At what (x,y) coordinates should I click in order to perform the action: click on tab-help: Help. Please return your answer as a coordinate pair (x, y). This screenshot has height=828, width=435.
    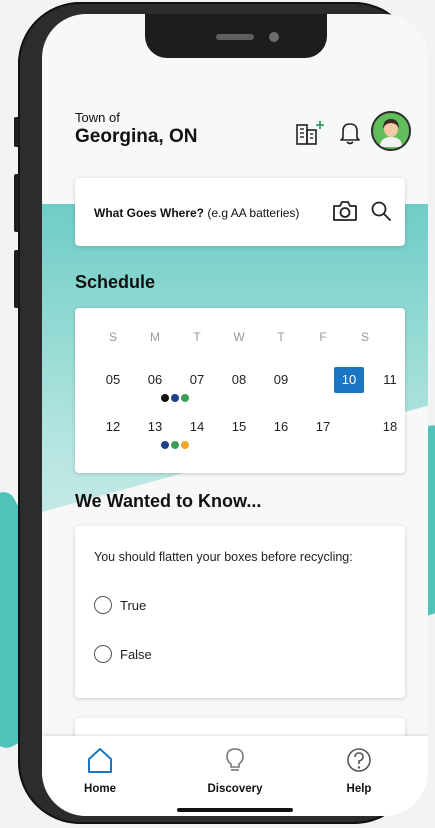
    Looking at the image, I should click on (359, 770).